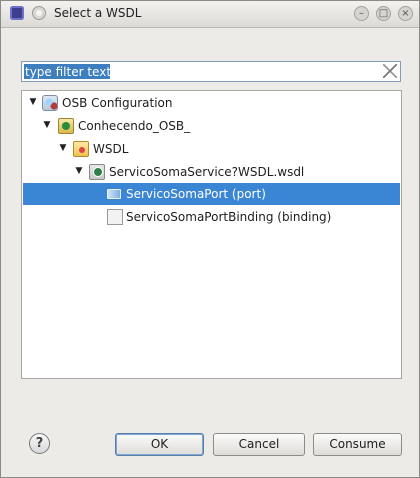 The image size is (420, 478). I want to click on tree-item-label: ServicoSomaPortBinding (binding), so click(229, 217).